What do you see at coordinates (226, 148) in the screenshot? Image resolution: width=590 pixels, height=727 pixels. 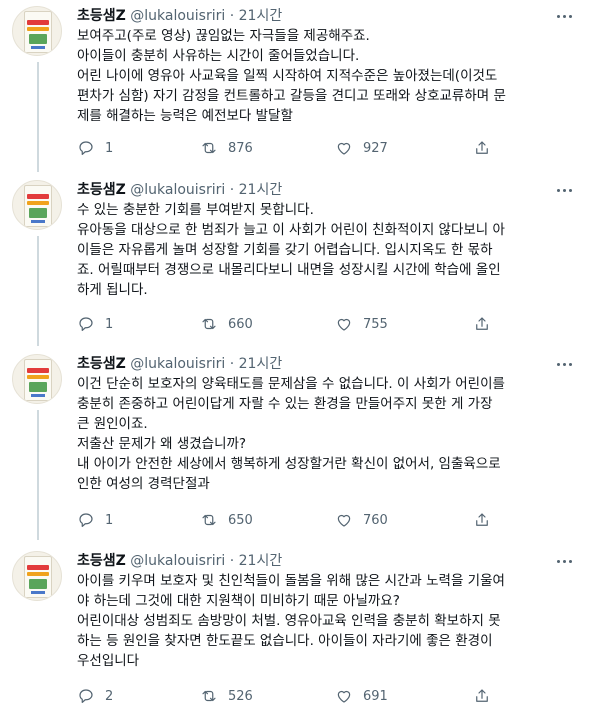 I see `retweet-button: 876` at bounding box center [226, 148].